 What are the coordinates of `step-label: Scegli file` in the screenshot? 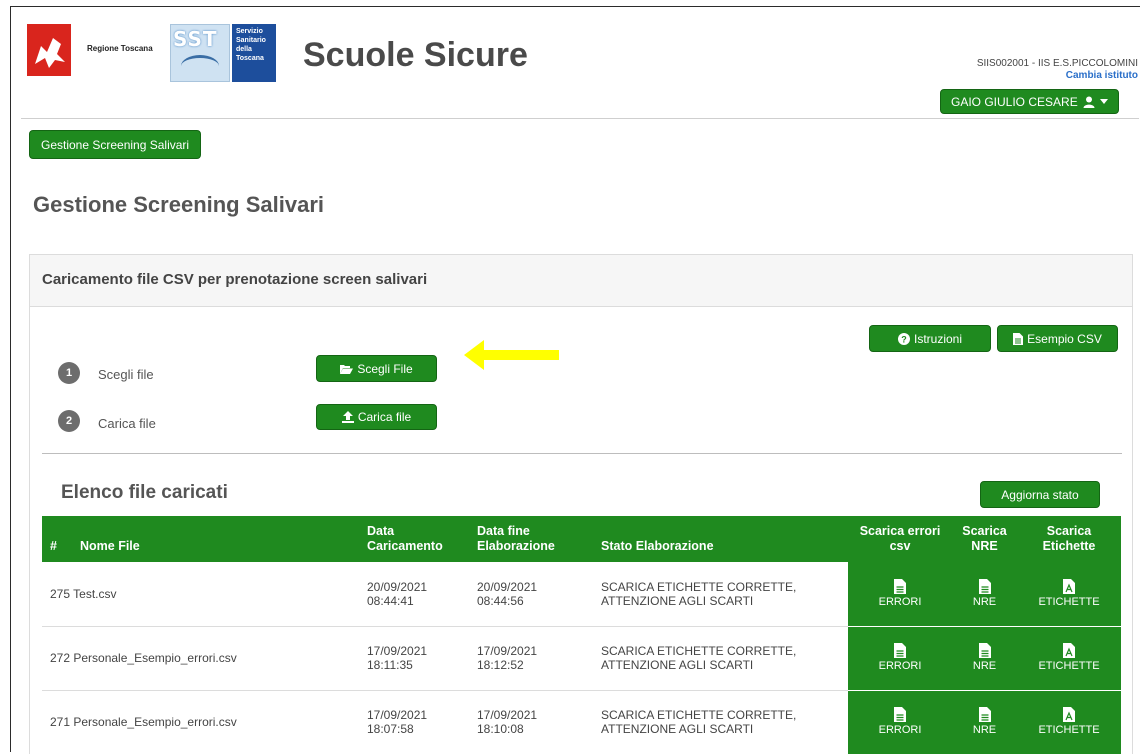 It's located at (126, 374).